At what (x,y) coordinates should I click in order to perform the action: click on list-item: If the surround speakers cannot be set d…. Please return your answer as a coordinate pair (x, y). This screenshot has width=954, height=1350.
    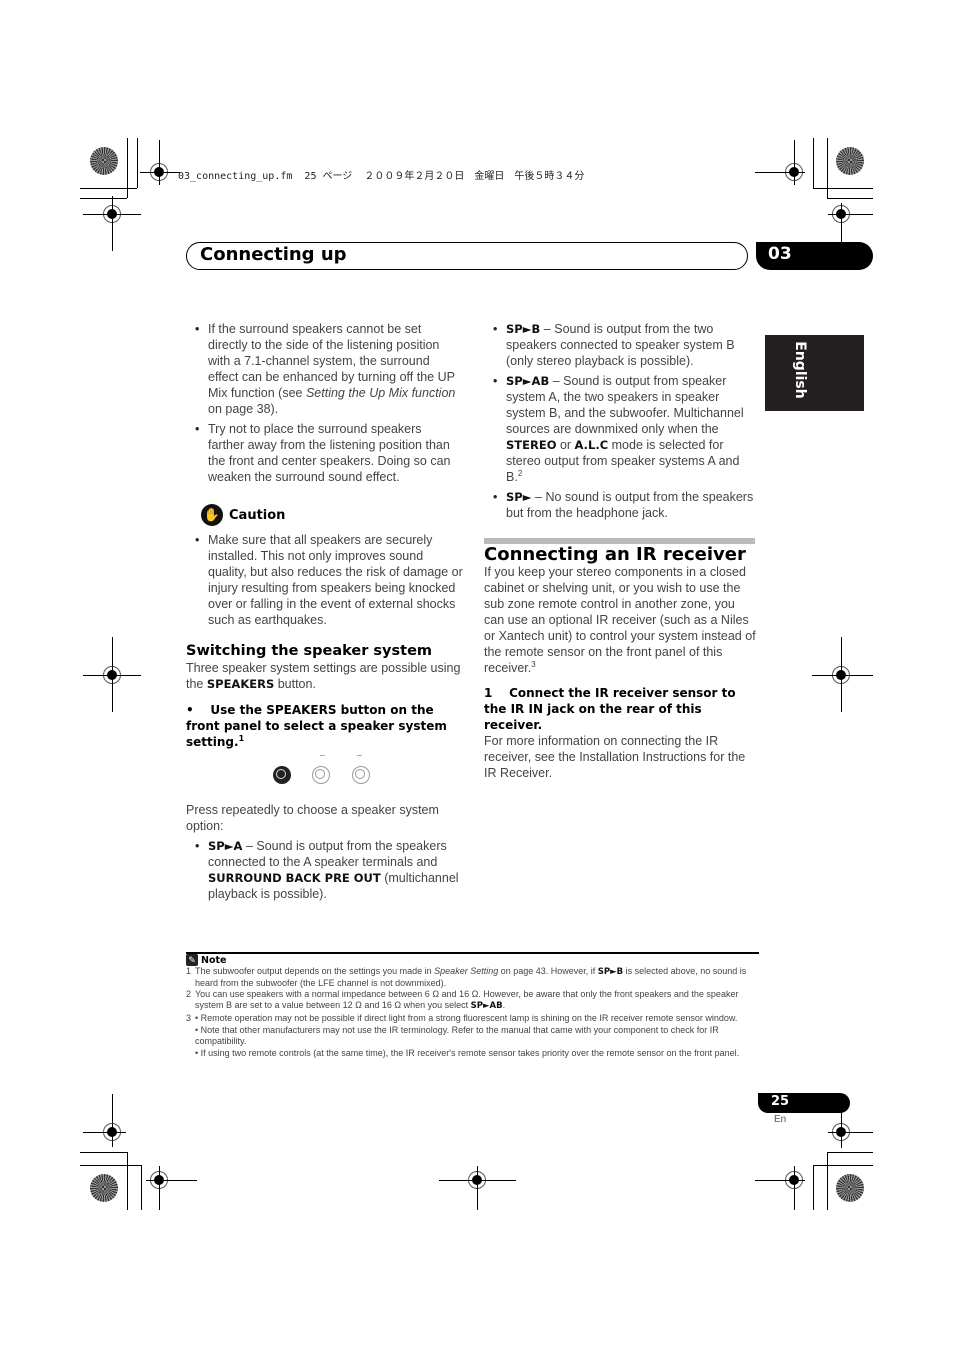
    Looking at the image, I should click on (328, 369).